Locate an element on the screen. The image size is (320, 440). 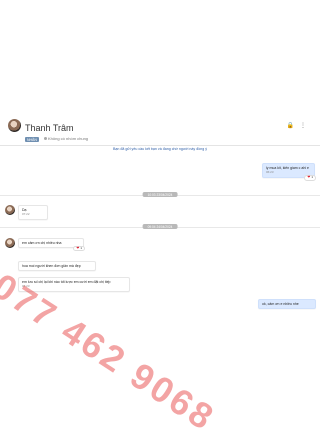
message-bubble-left: hoa moi người khen đơn giản mà đẹp is located at coordinates (57, 266).